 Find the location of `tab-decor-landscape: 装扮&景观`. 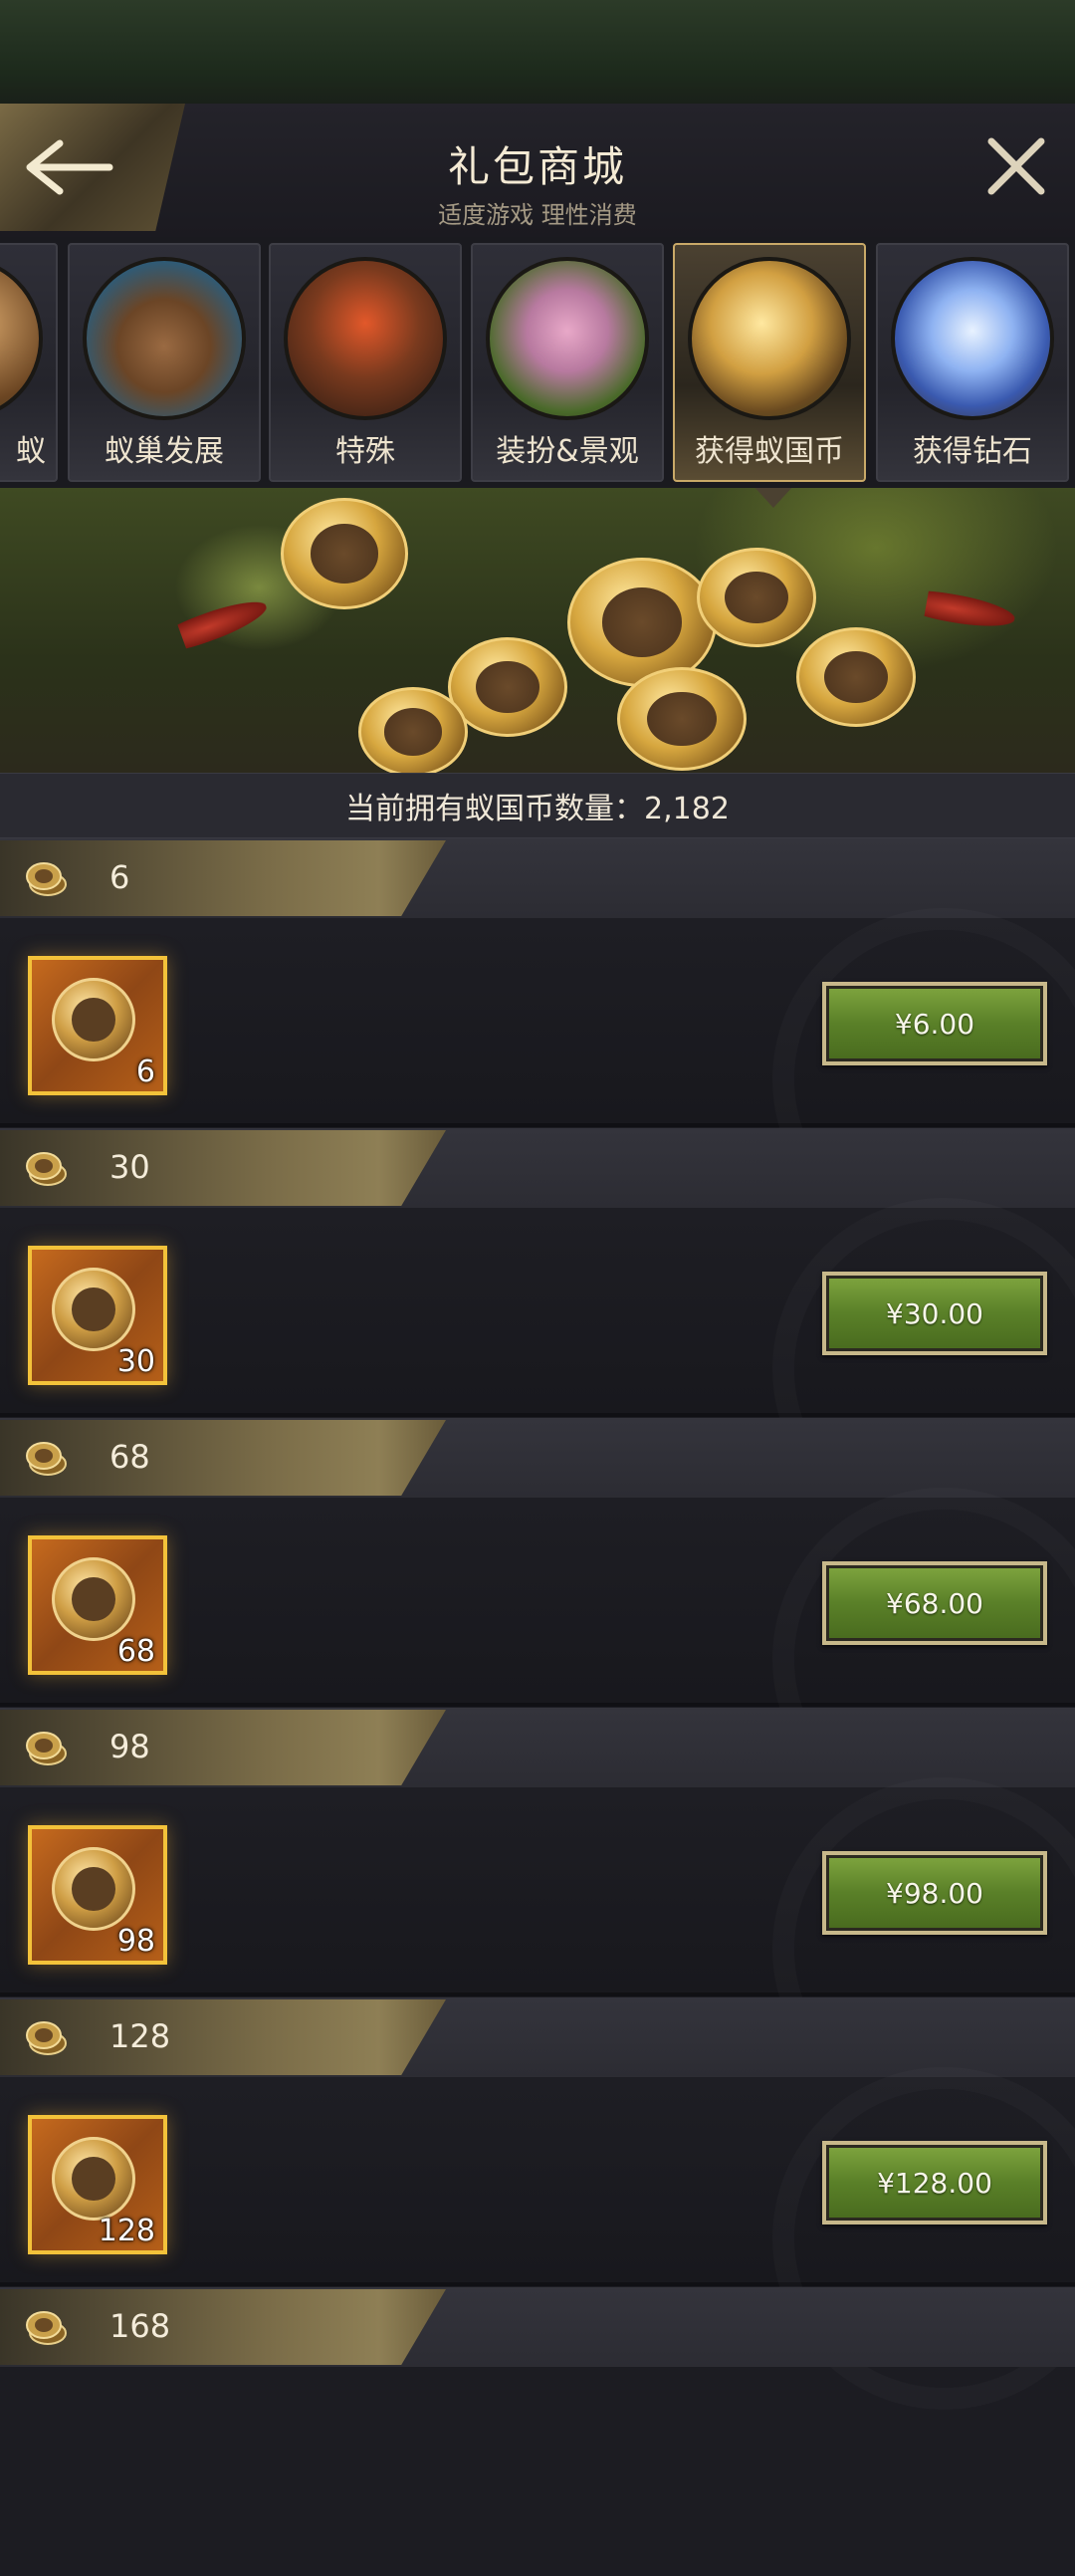

tab-decor-landscape: 装扮&景观 is located at coordinates (568, 362).